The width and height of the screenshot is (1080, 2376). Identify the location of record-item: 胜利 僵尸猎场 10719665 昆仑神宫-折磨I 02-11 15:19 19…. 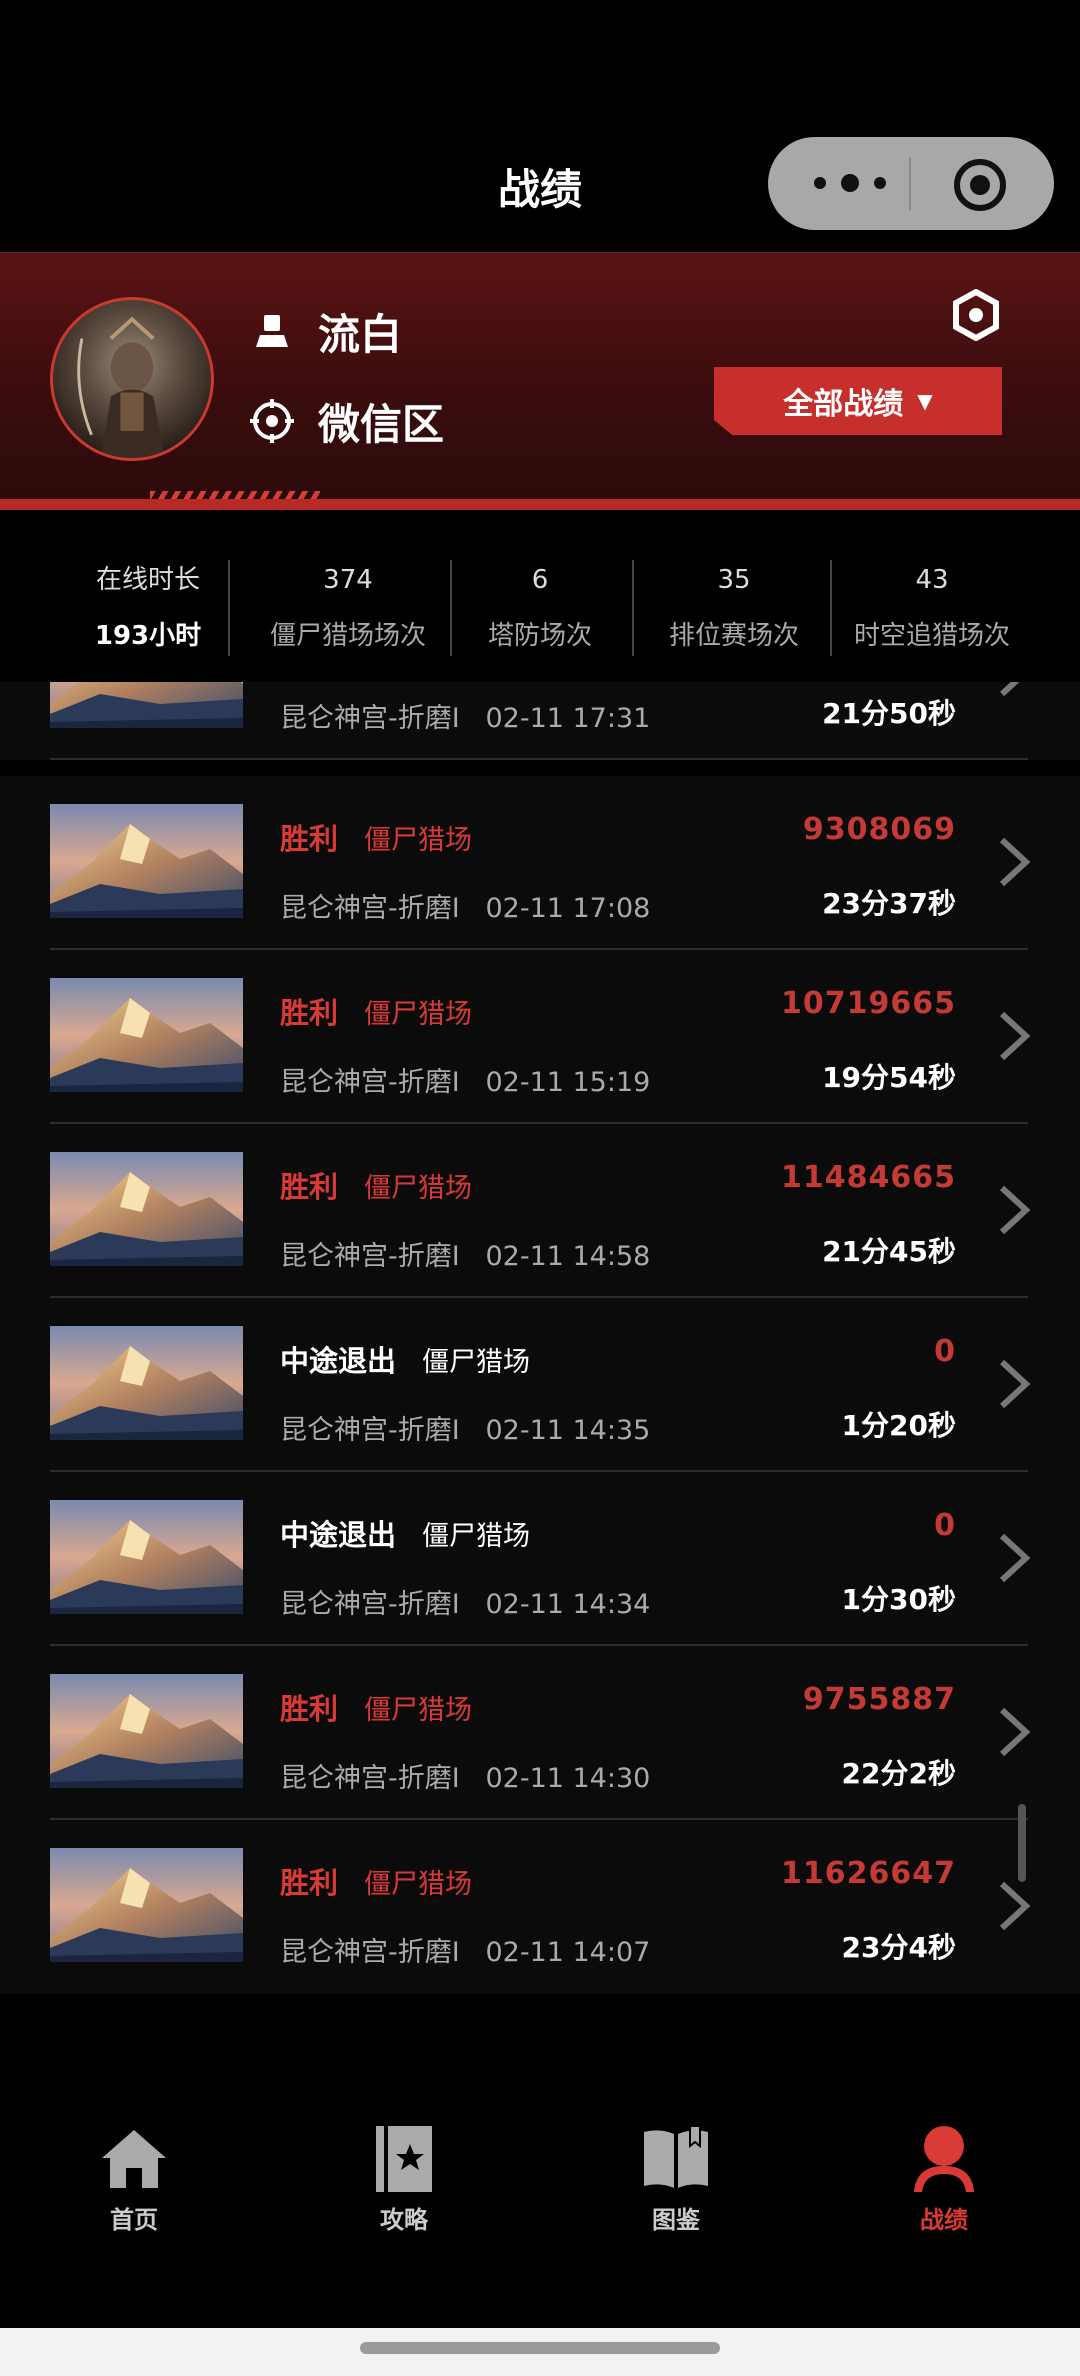
(540, 1037).